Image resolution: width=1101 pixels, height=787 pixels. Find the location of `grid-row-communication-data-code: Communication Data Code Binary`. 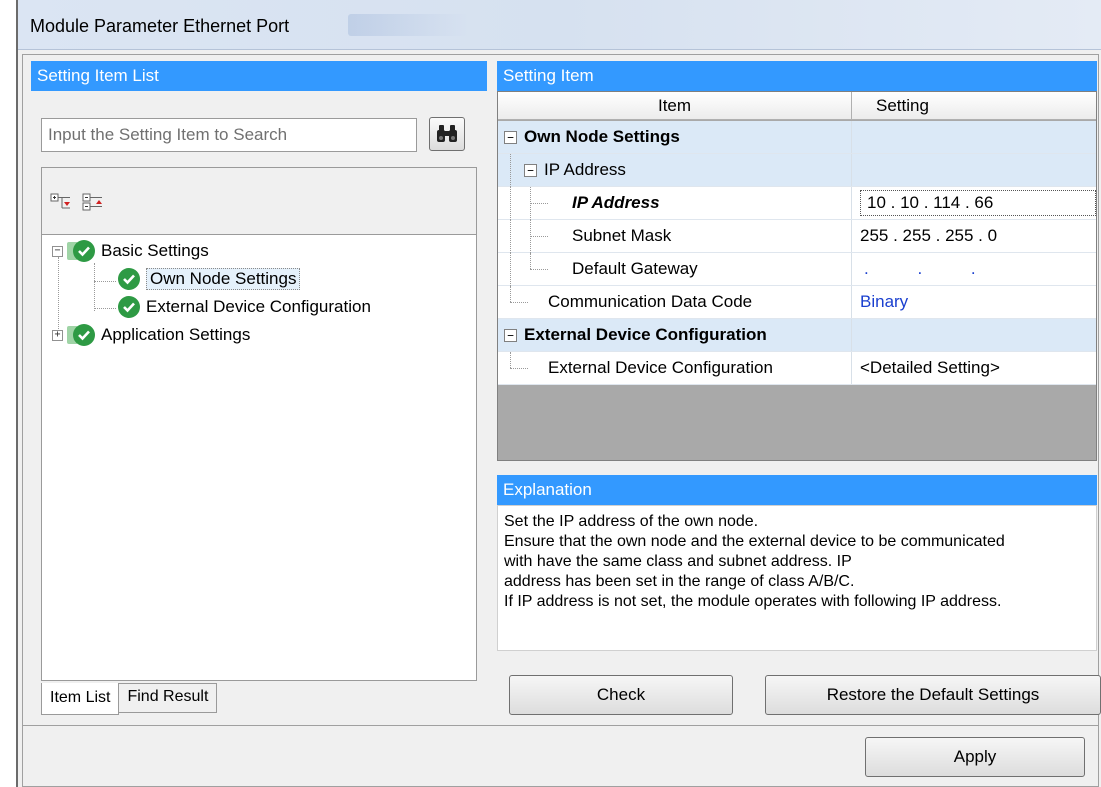

grid-row-communication-data-code: Communication Data Code Binary is located at coordinates (797, 302).